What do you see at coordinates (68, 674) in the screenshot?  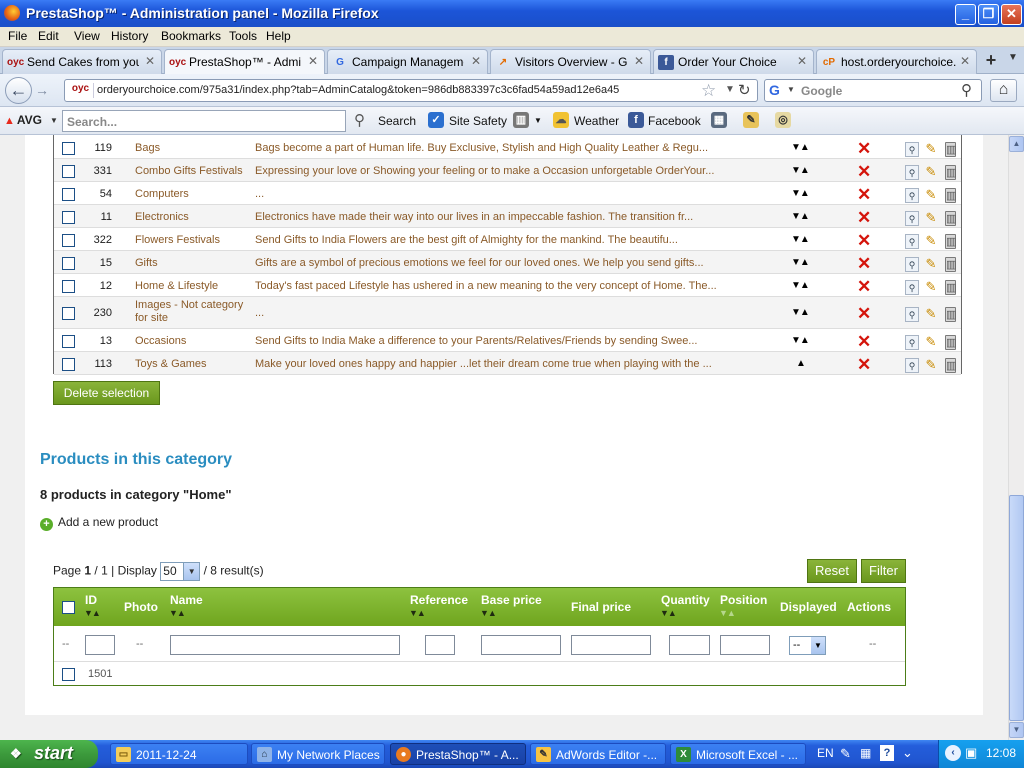 I see `row-checkbox` at bounding box center [68, 674].